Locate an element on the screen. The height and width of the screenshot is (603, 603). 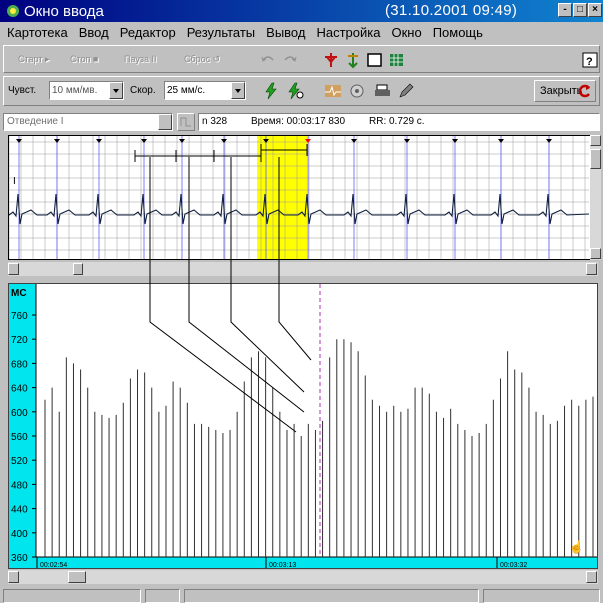
minimize-button: - is located at coordinates (565, 10).